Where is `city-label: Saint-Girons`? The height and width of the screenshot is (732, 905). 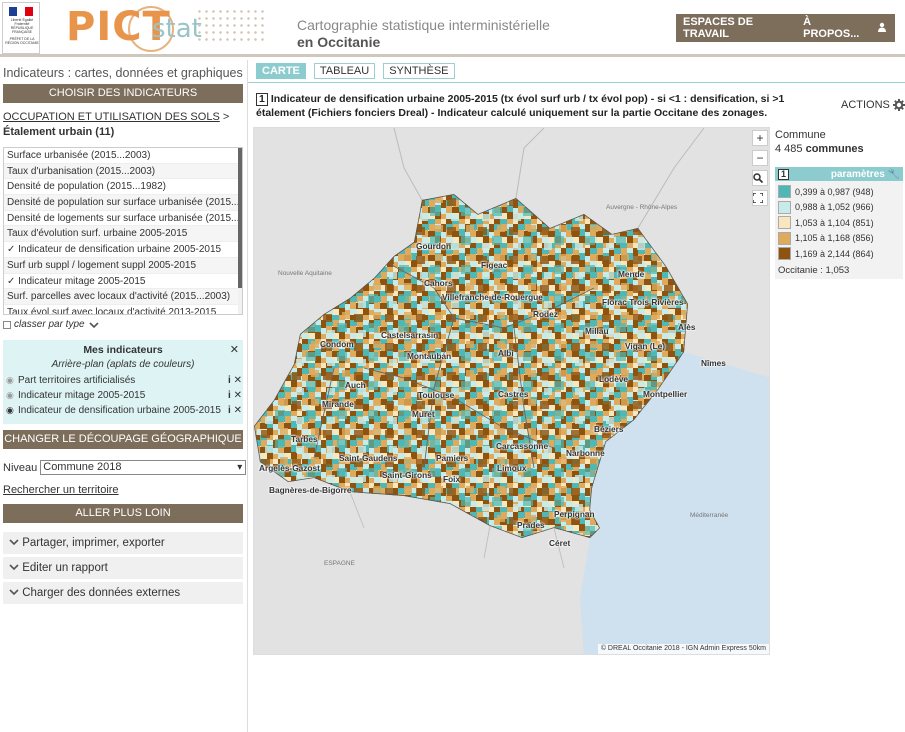
city-label: Saint-Girons is located at coordinates (407, 475).